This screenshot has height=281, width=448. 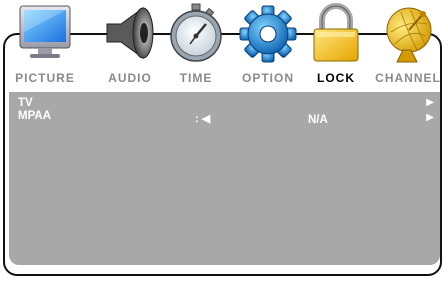 I want to click on tab-label-time: TIME, so click(x=196, y=78).